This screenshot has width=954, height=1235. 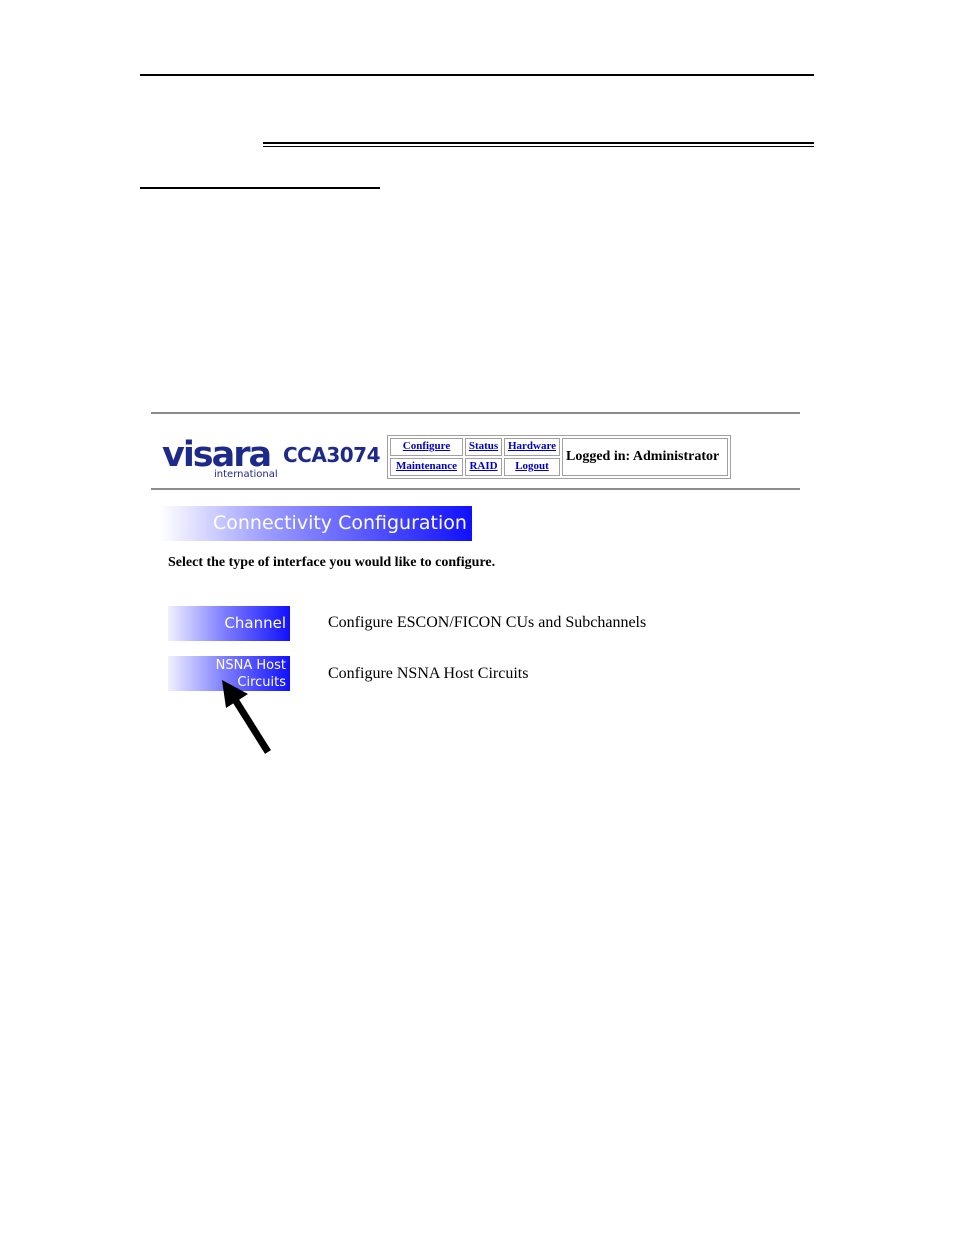 I want to click on nsna-button-label-line1: NSNA Host, so click(x=250, y=665).